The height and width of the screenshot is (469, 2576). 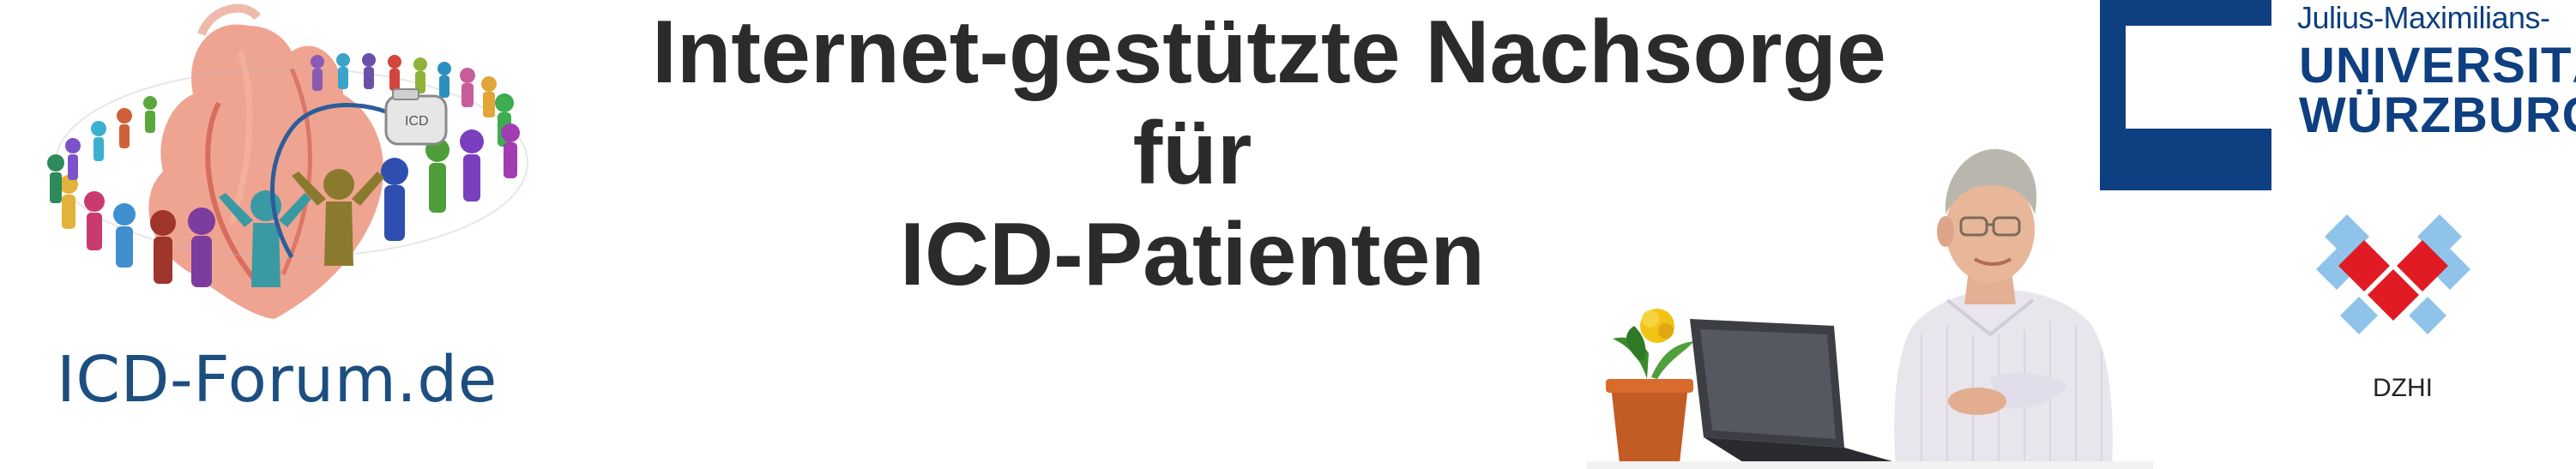 What do you see at coordinates (1870, 465) in the screenshot?
I see `table-surface` at bounding box center [1870, 465].